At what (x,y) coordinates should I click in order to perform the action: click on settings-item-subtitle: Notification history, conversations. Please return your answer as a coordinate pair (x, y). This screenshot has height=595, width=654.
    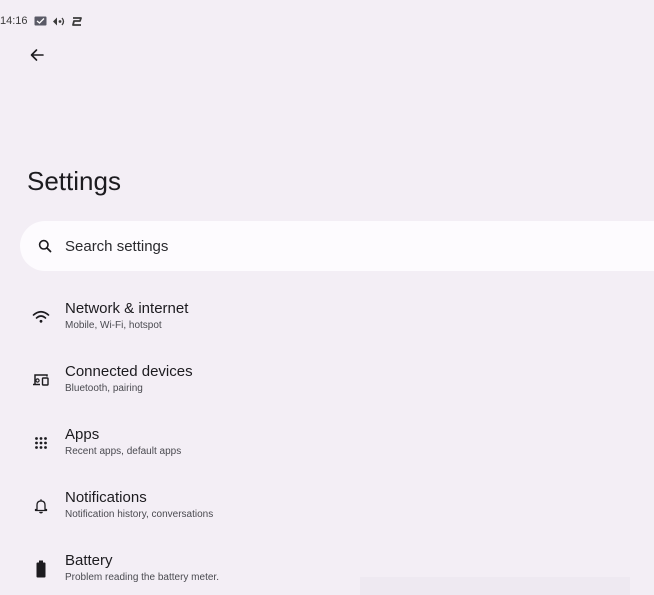
    Looking at the image, I should click on (139, 514).